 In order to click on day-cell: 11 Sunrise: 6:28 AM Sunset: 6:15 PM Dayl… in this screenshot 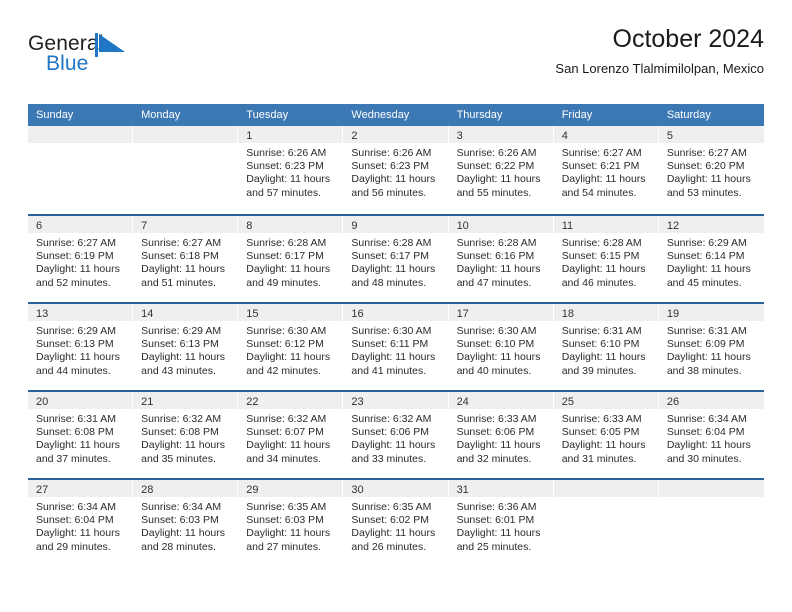, I will do `click(606, 259)`.